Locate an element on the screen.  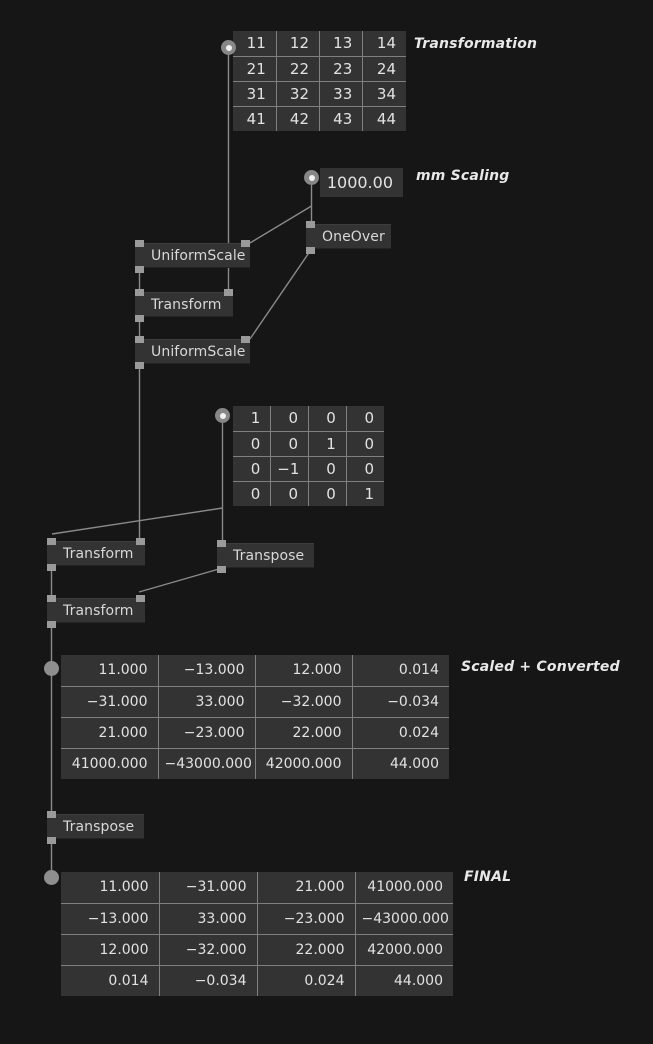
port-transform-3-out is located at coordinates (51, 624).